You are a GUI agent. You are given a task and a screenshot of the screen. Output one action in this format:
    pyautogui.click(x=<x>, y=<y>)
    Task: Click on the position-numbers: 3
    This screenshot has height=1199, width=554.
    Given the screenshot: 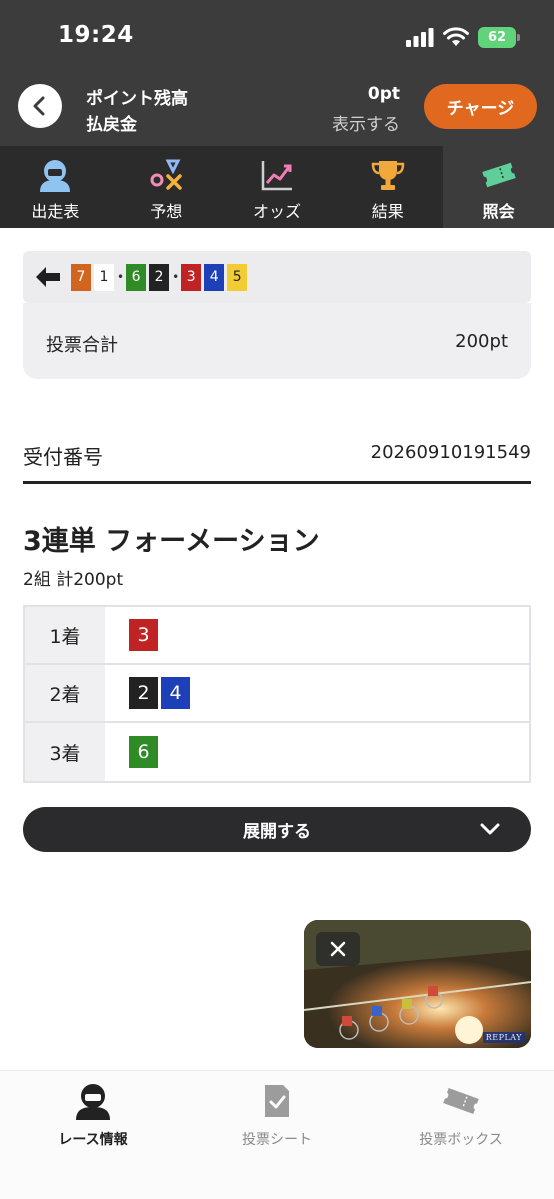 What is the action you would take?
    pyautogui.click(x=143, y=635)
    